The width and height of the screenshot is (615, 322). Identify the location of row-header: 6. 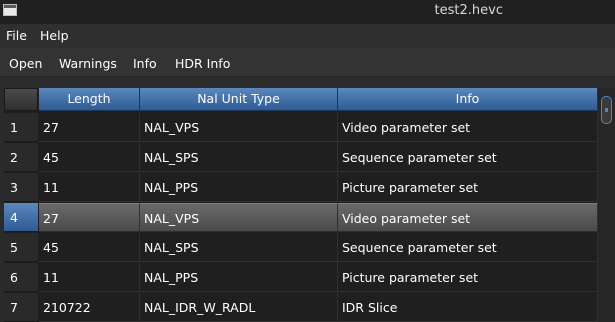
(21, 277).